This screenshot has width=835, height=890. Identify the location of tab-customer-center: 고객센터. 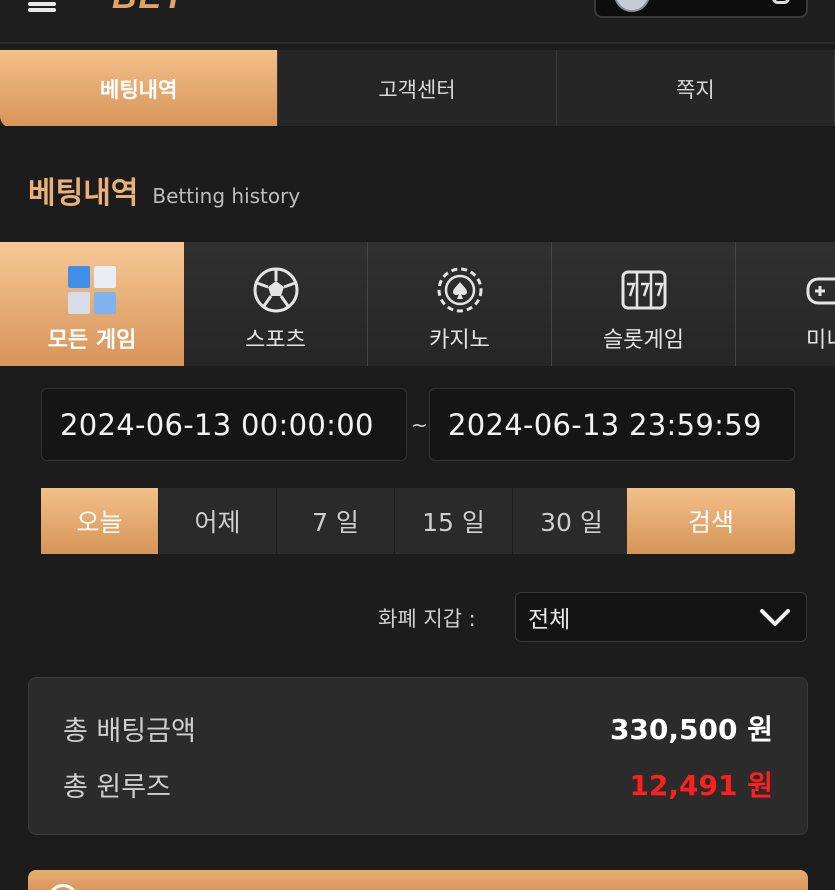
(417, 89).